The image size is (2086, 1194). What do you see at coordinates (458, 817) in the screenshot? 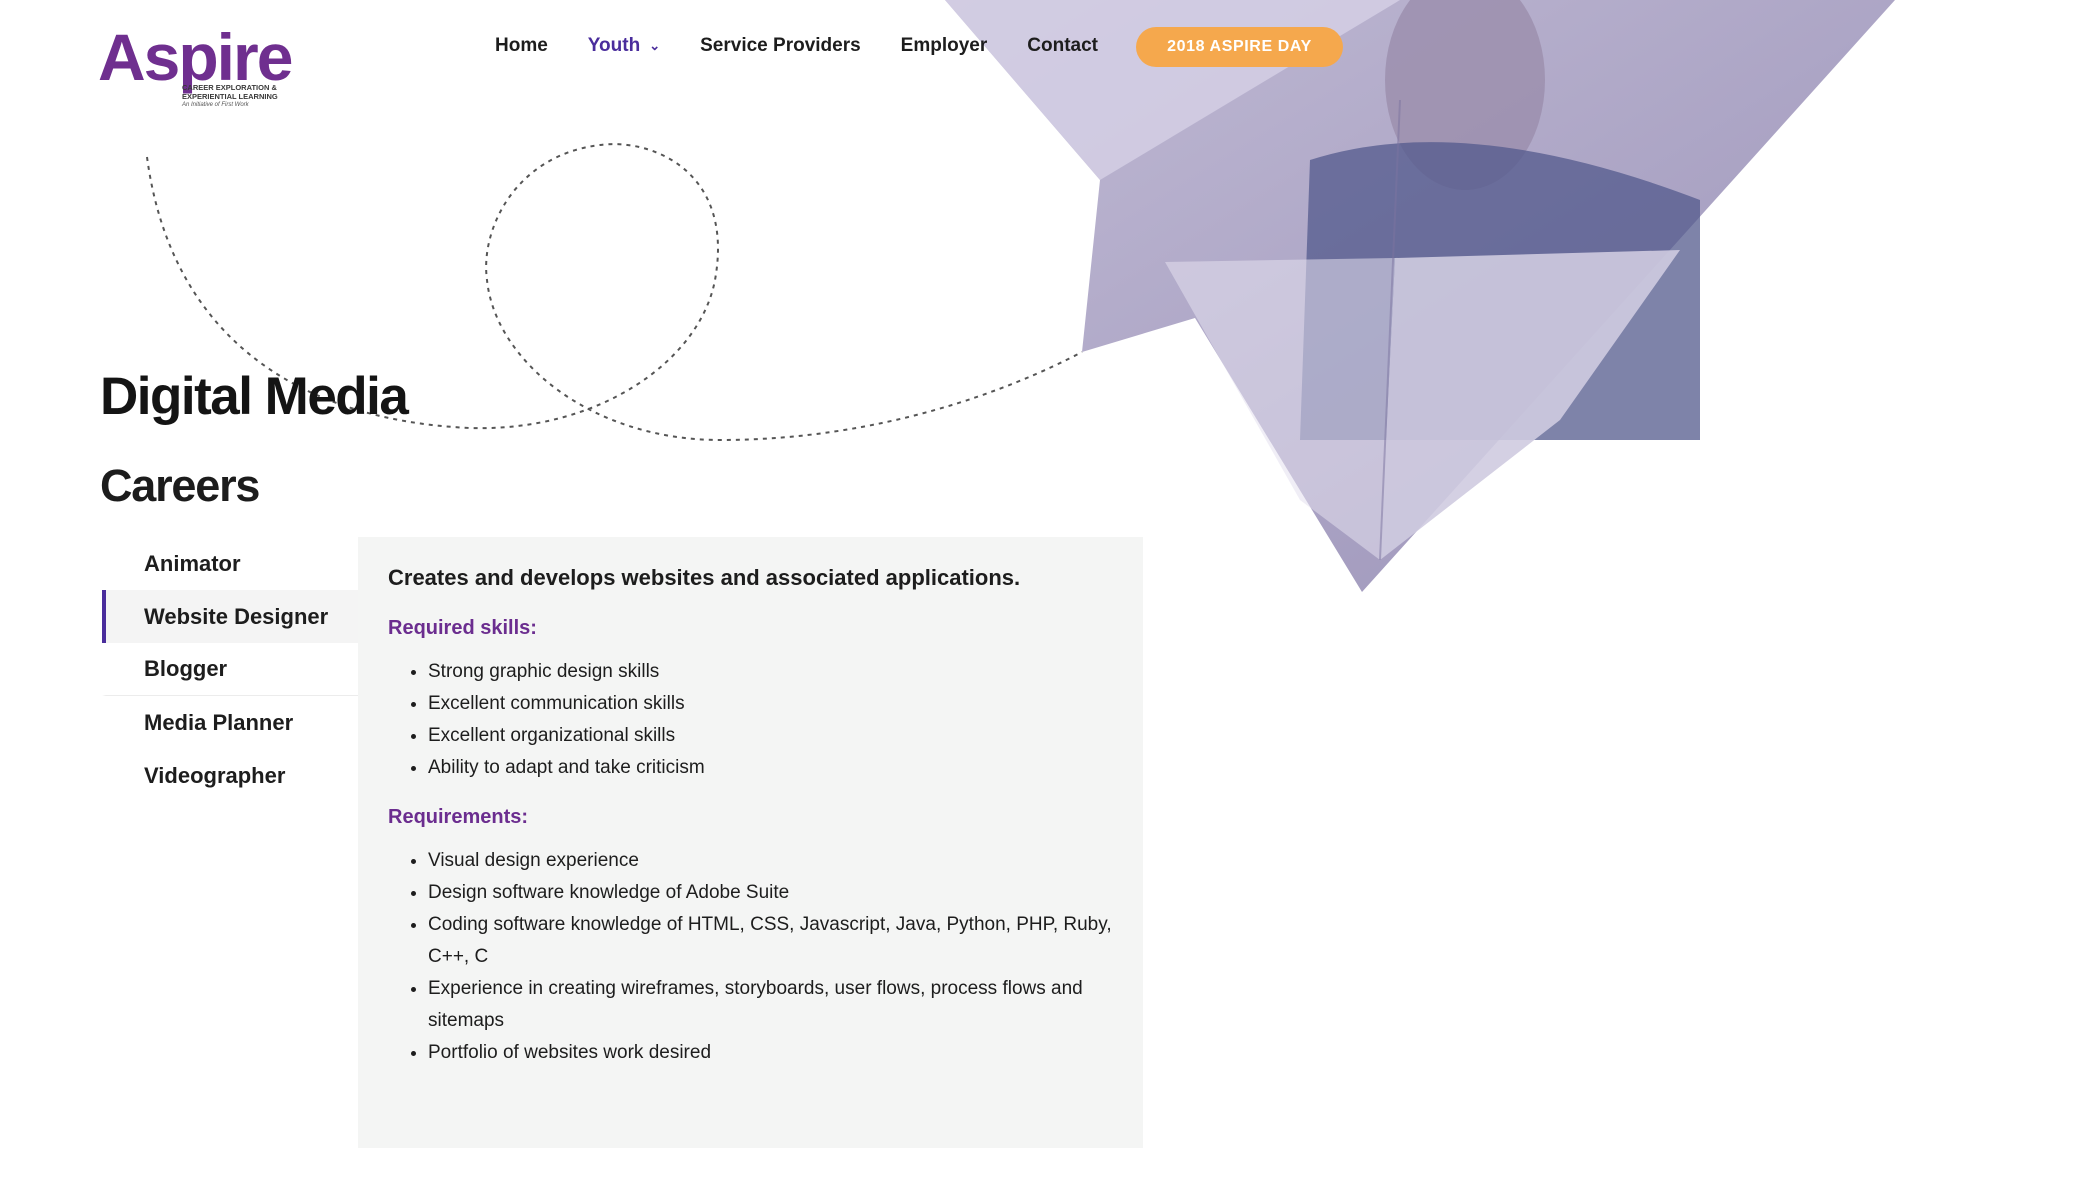
I see `requirements-heading: Requirements:` at bounding box center [458, 817].